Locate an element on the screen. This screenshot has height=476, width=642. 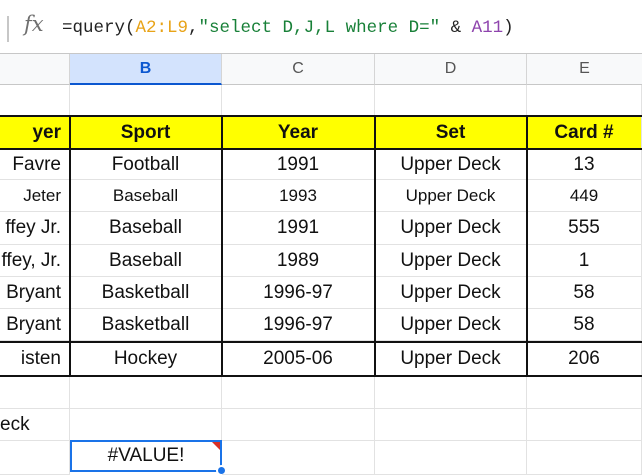
table-cell-e7: 58 is located at coordinates (584, 293).